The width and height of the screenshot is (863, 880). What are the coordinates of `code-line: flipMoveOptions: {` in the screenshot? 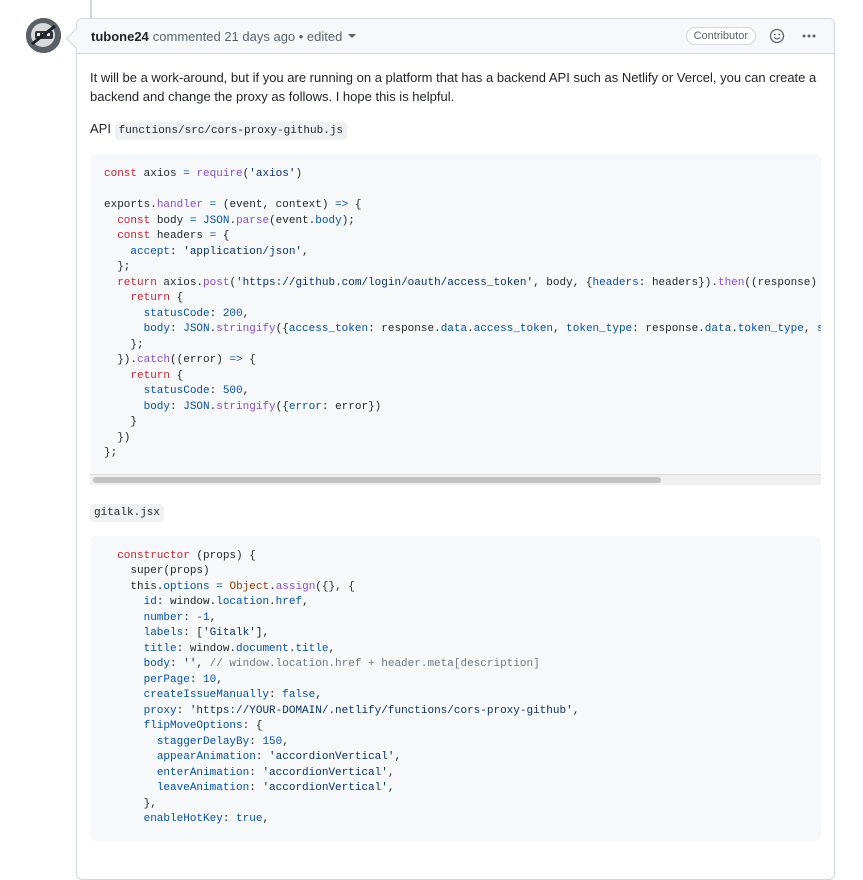 It's located at (203, 726).